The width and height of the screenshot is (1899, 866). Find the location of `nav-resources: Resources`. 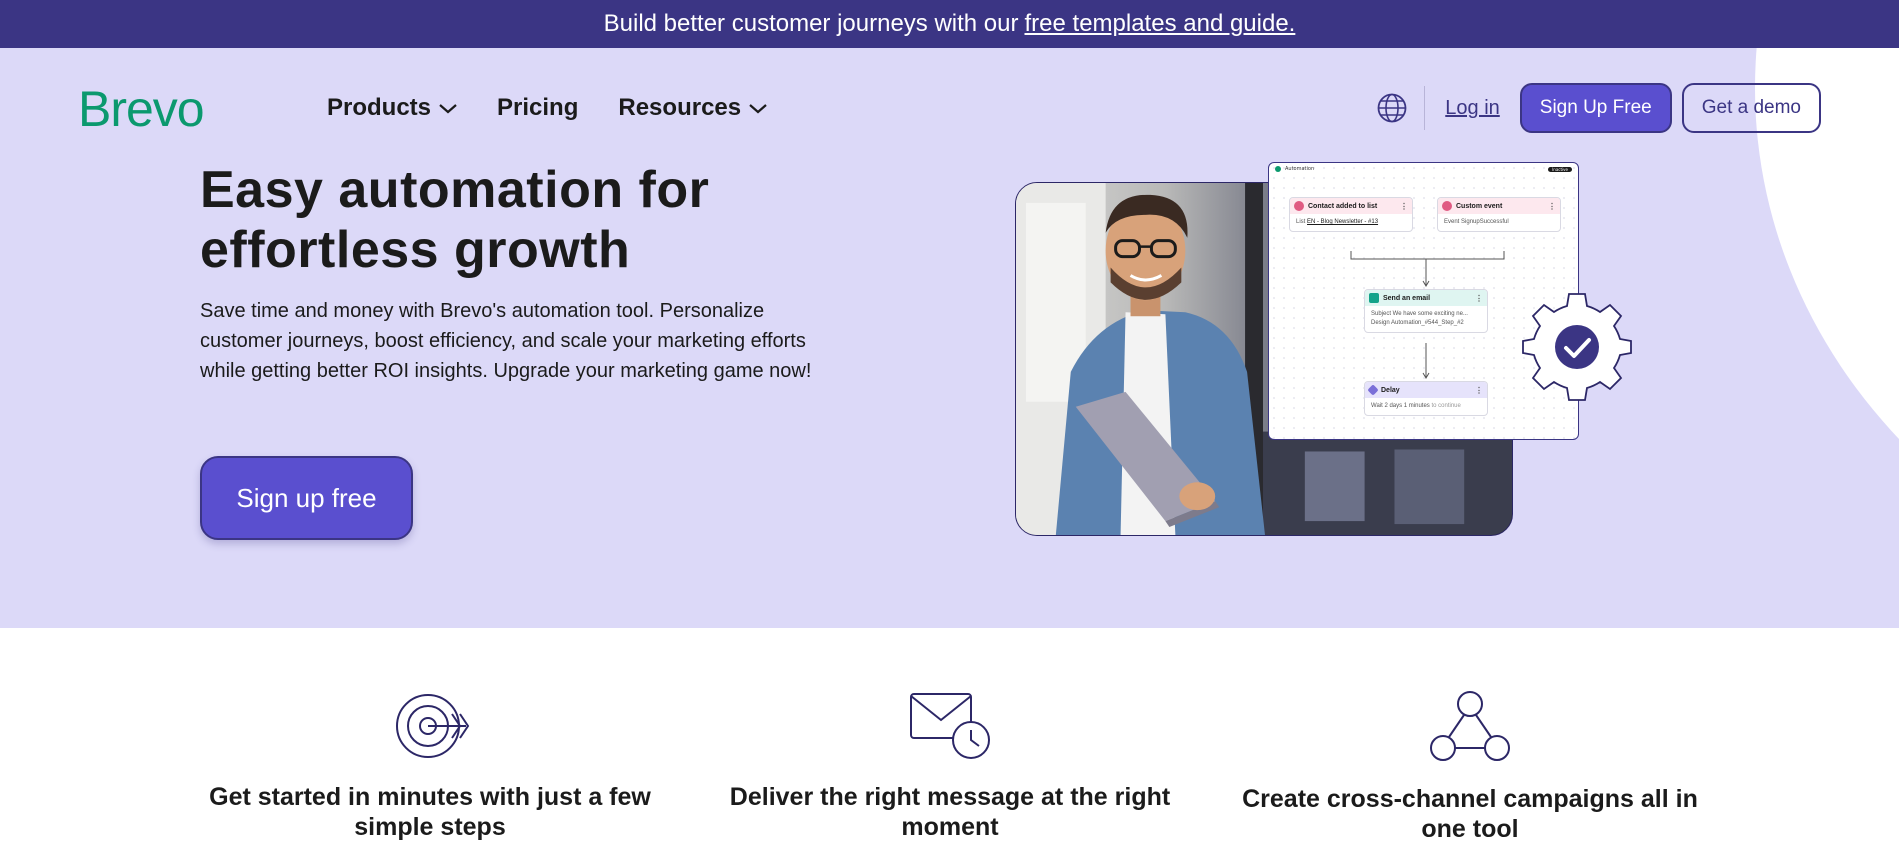

nav-resources: Resources is located at coordinates (692, 108).